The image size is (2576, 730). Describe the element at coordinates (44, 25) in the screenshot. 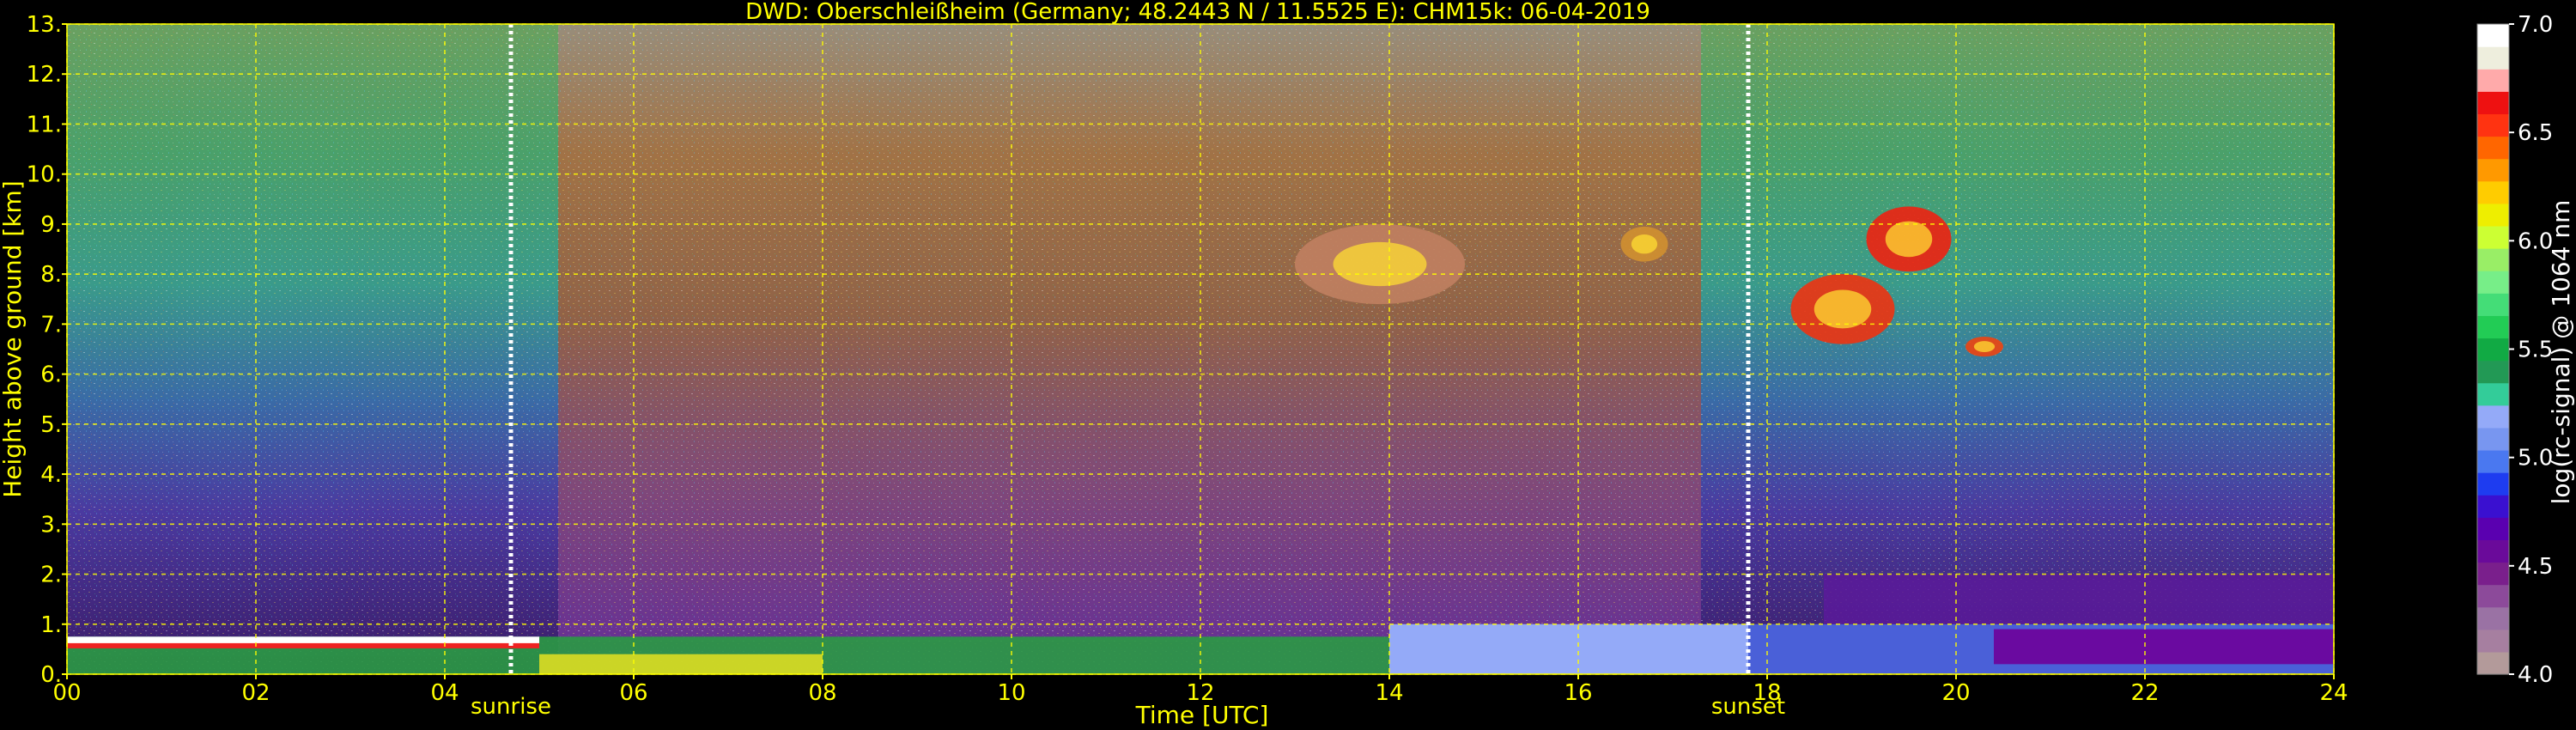

I see `y-tick-label: 13.` at that location.